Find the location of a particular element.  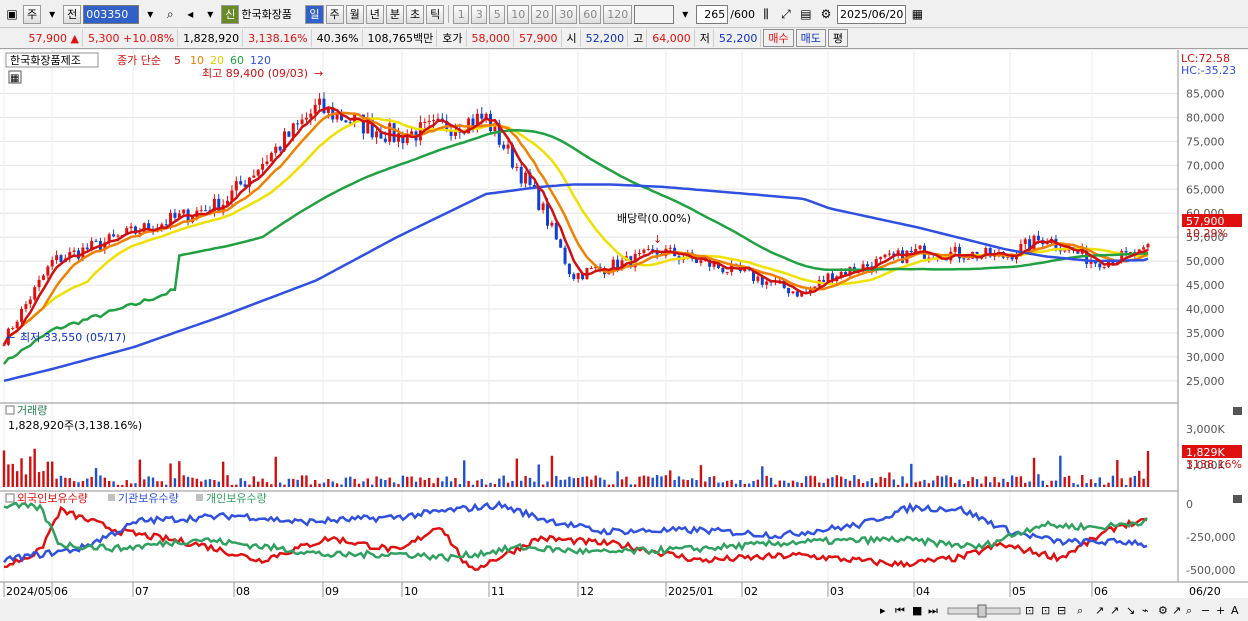

period-tick: 틱 is located at coordinates (435, 14).